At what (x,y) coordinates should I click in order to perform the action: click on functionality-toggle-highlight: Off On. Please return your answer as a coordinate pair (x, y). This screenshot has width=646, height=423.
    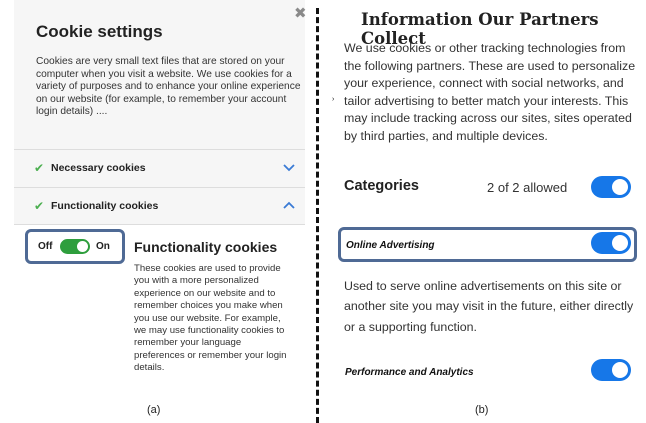
    Looking at the image, I should click on (75, 246).